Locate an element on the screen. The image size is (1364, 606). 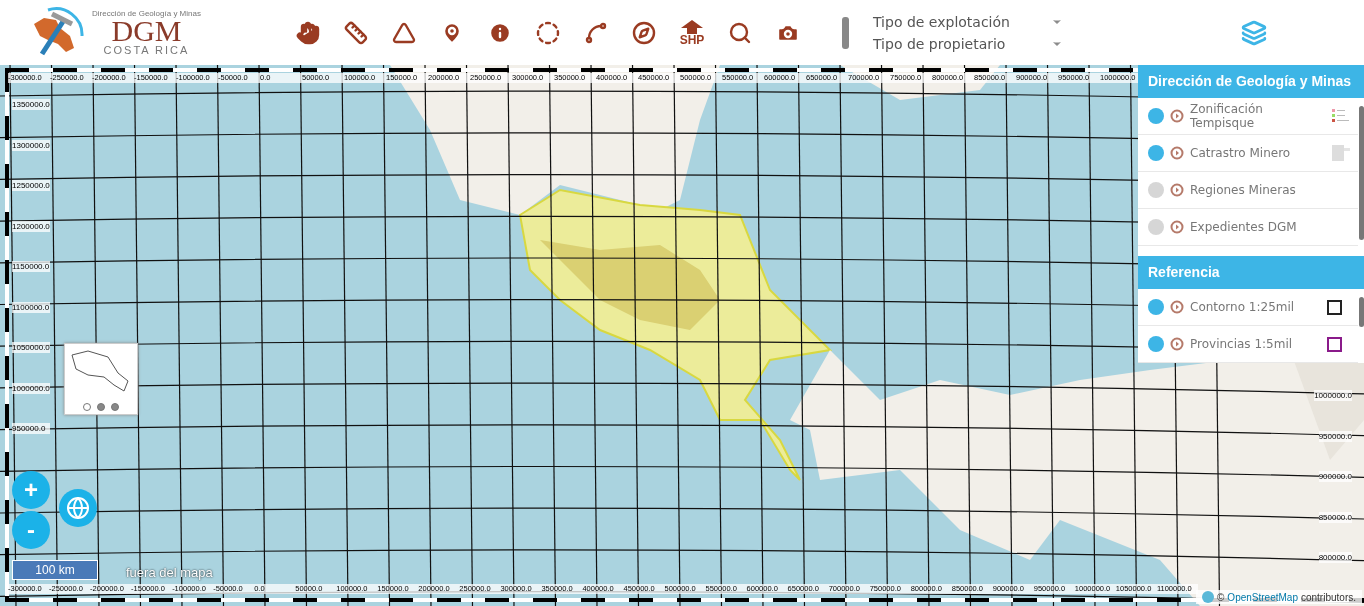
panel-section-title: Dirección de Geología y Minas is located at coordinates (1251, 81).